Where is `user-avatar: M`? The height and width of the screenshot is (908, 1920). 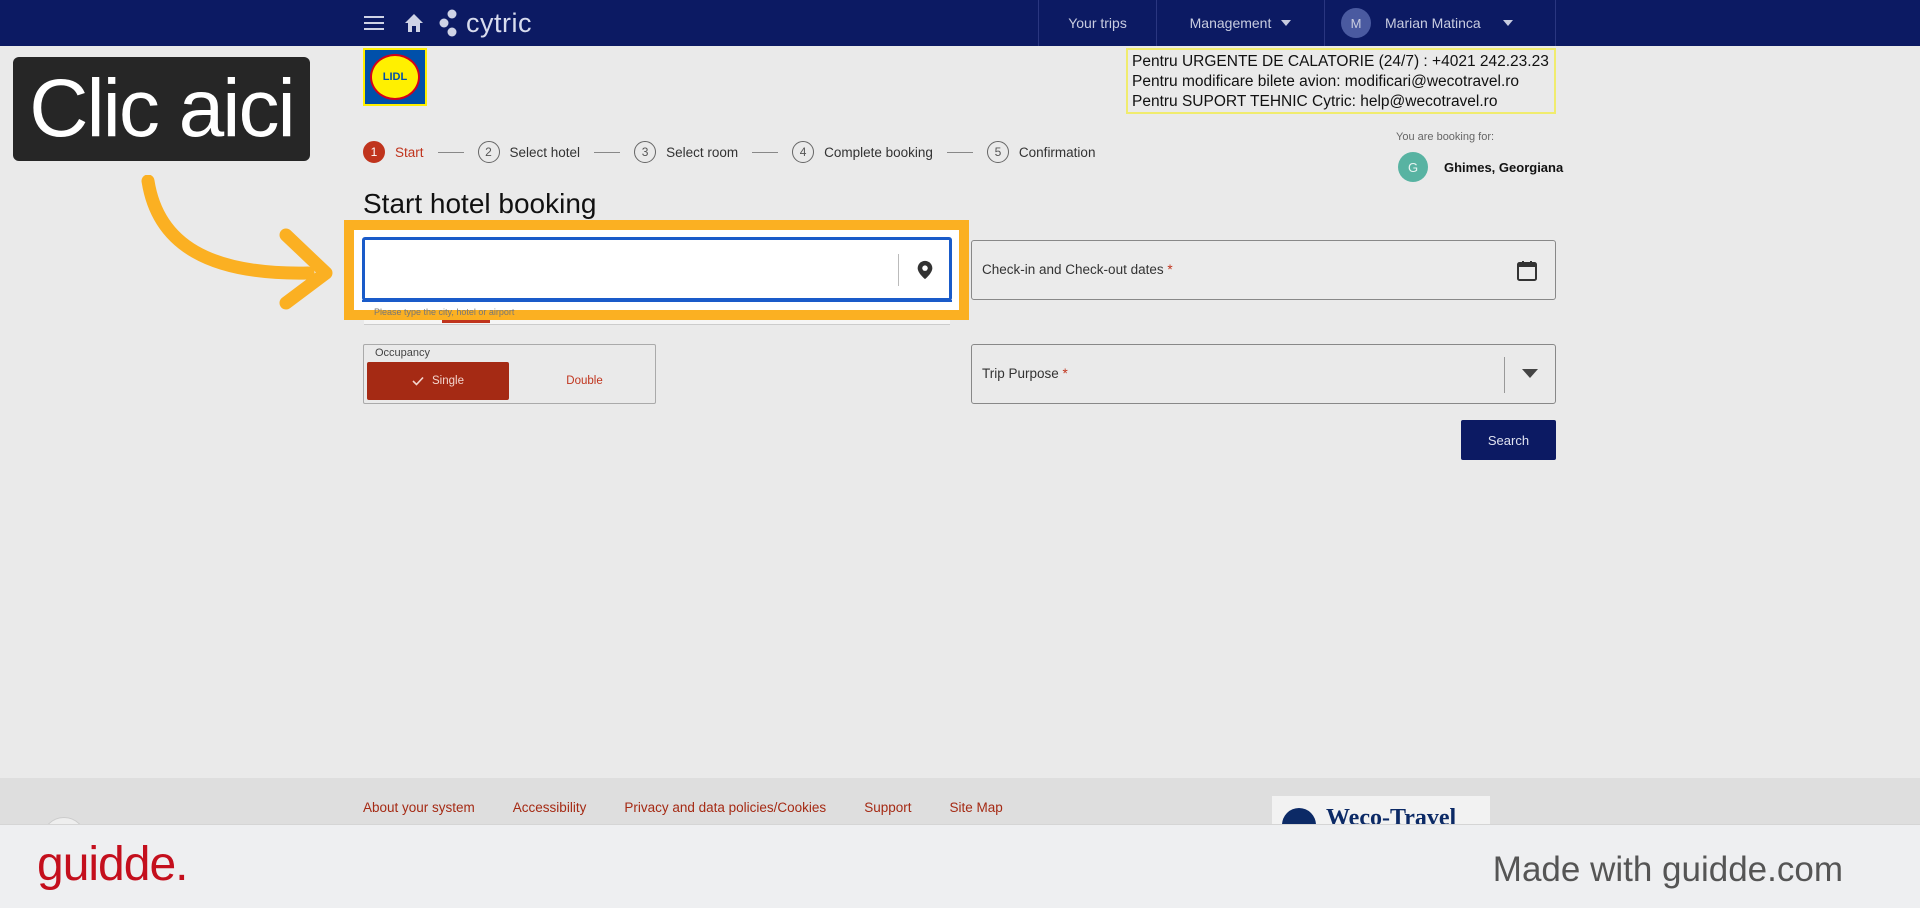 user-avatar: M is located at coordinates (1356, 23).